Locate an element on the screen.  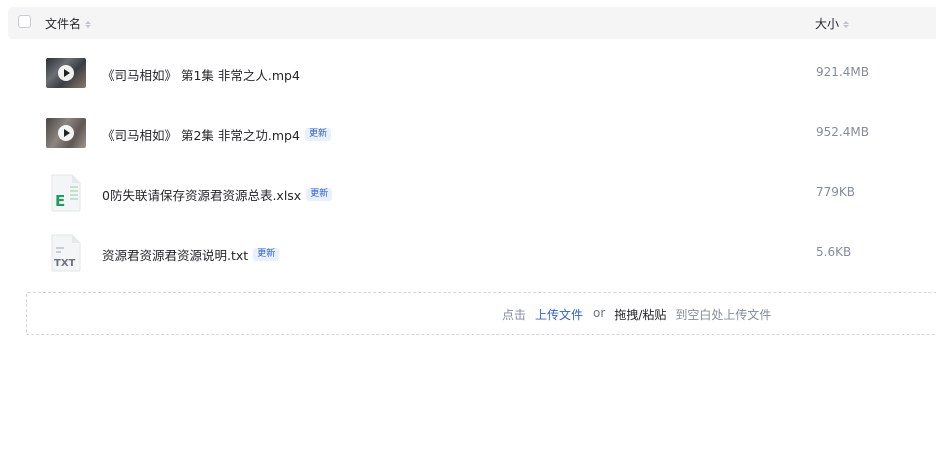
file-name: 《司马相如》 第1集 非常之人.mp4 is located at coordinates (201, 74).